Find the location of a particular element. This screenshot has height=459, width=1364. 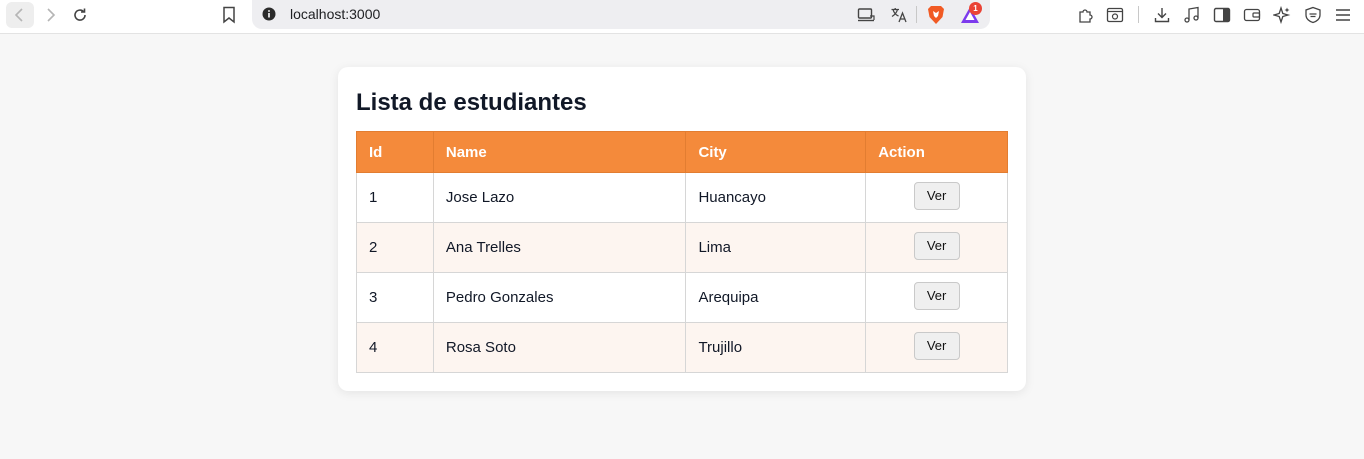

site-info-button is located at coordinates (269, 14).